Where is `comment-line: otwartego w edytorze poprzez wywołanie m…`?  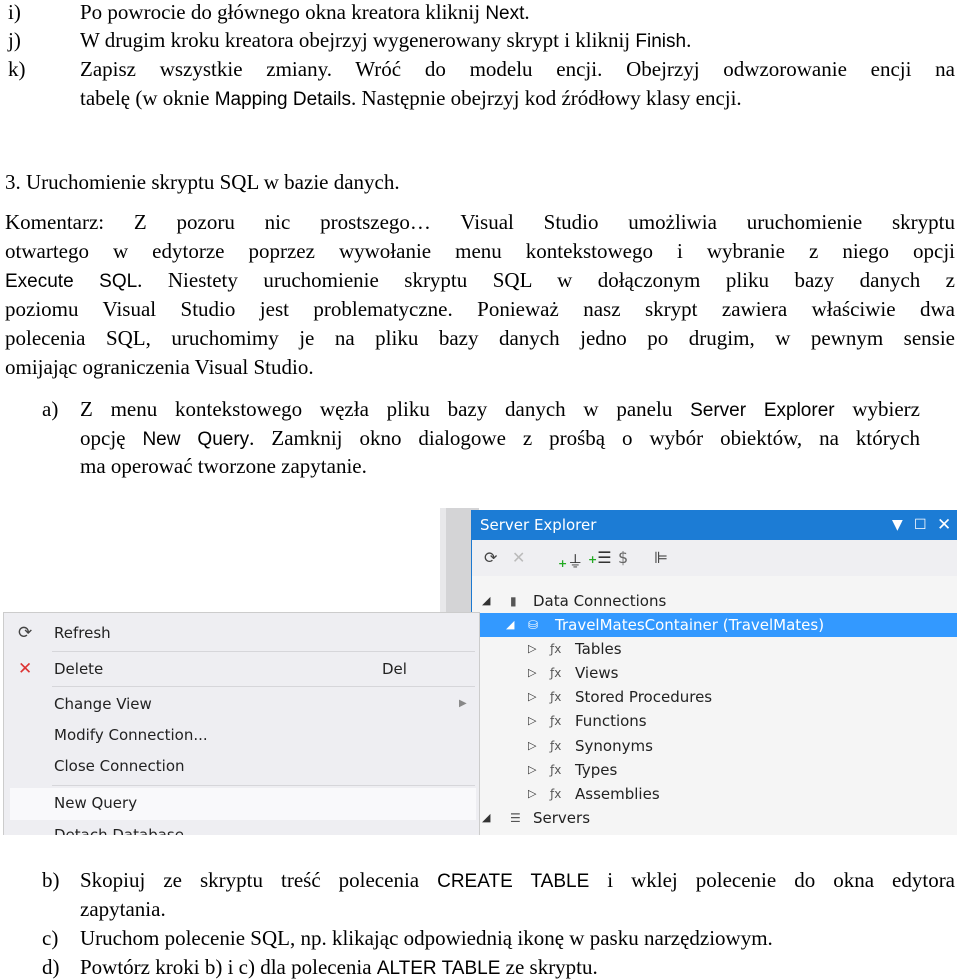 comment-line: otwartego w edytorze poprzez wywołanie m… is located at coordinates (480, 251).